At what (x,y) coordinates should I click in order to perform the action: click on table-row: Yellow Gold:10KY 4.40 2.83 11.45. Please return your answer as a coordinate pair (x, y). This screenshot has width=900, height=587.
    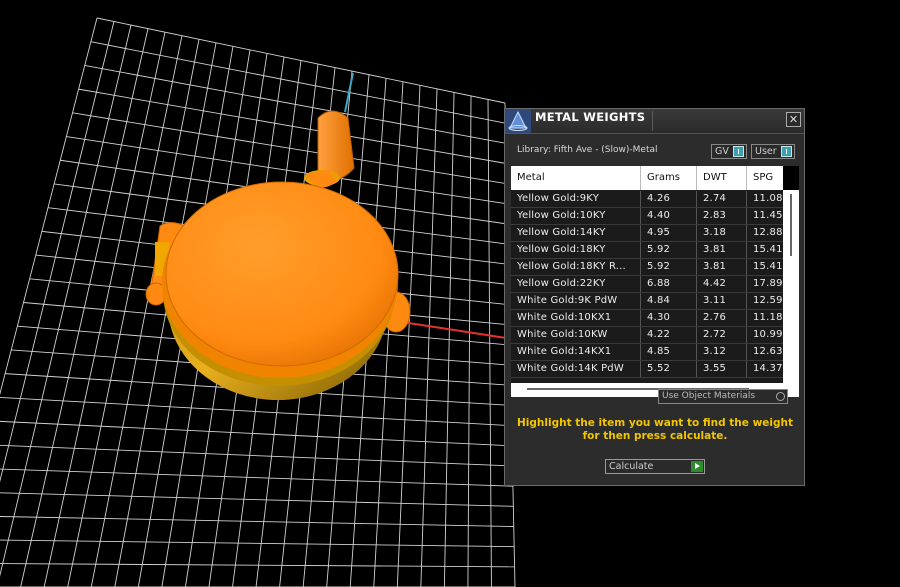
    Looking at the image, I should click on (647, 216).